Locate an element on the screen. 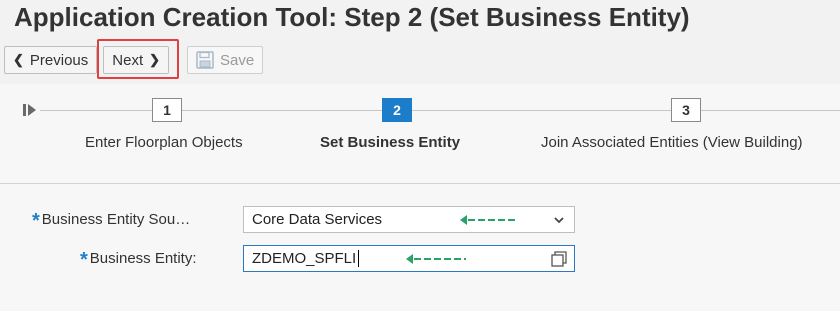 This screenshot has width=840, height=311. floppy-disk-icon is located at coordinates (205, 60).